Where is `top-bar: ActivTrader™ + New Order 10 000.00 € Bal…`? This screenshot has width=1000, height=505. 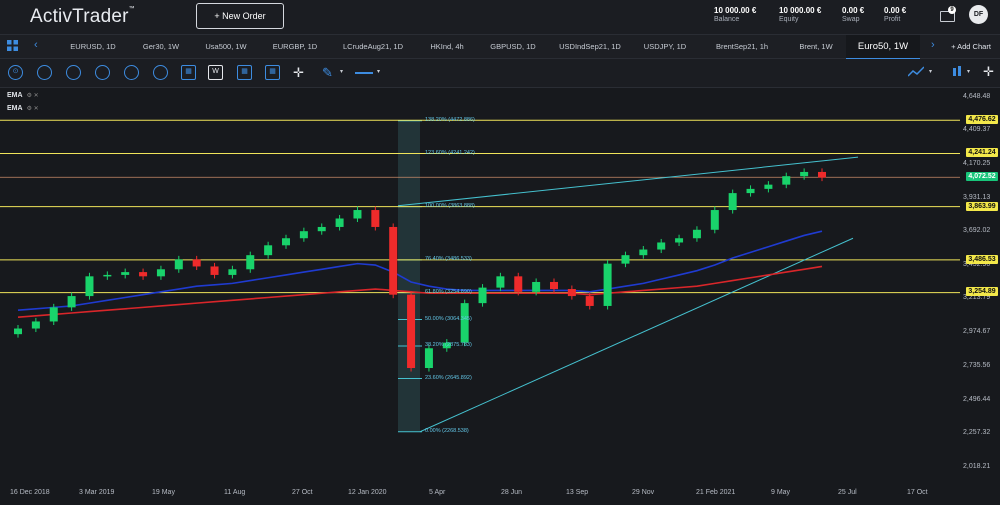
top-bar: ActivTrader™ + New Order 10 000.00 € Bal… is located at coordinates (500, 17).